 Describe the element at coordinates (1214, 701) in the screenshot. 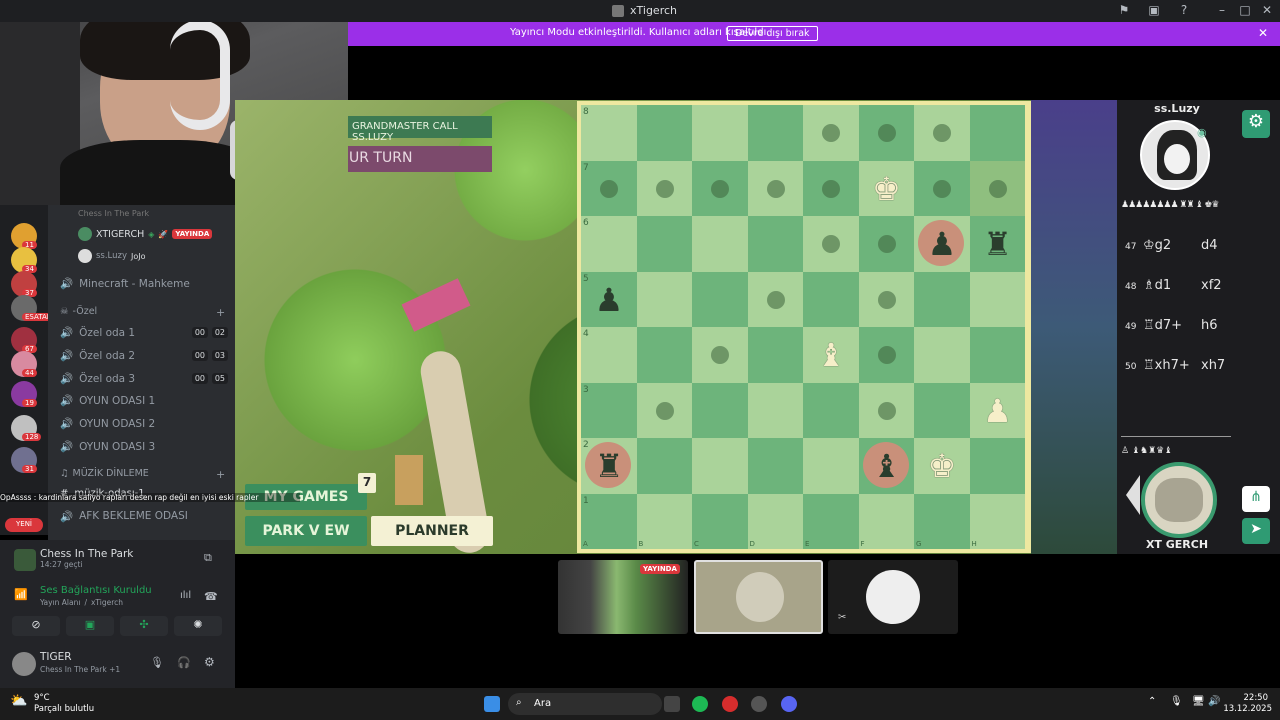

I see `volume-icon: 🔊` at that location.